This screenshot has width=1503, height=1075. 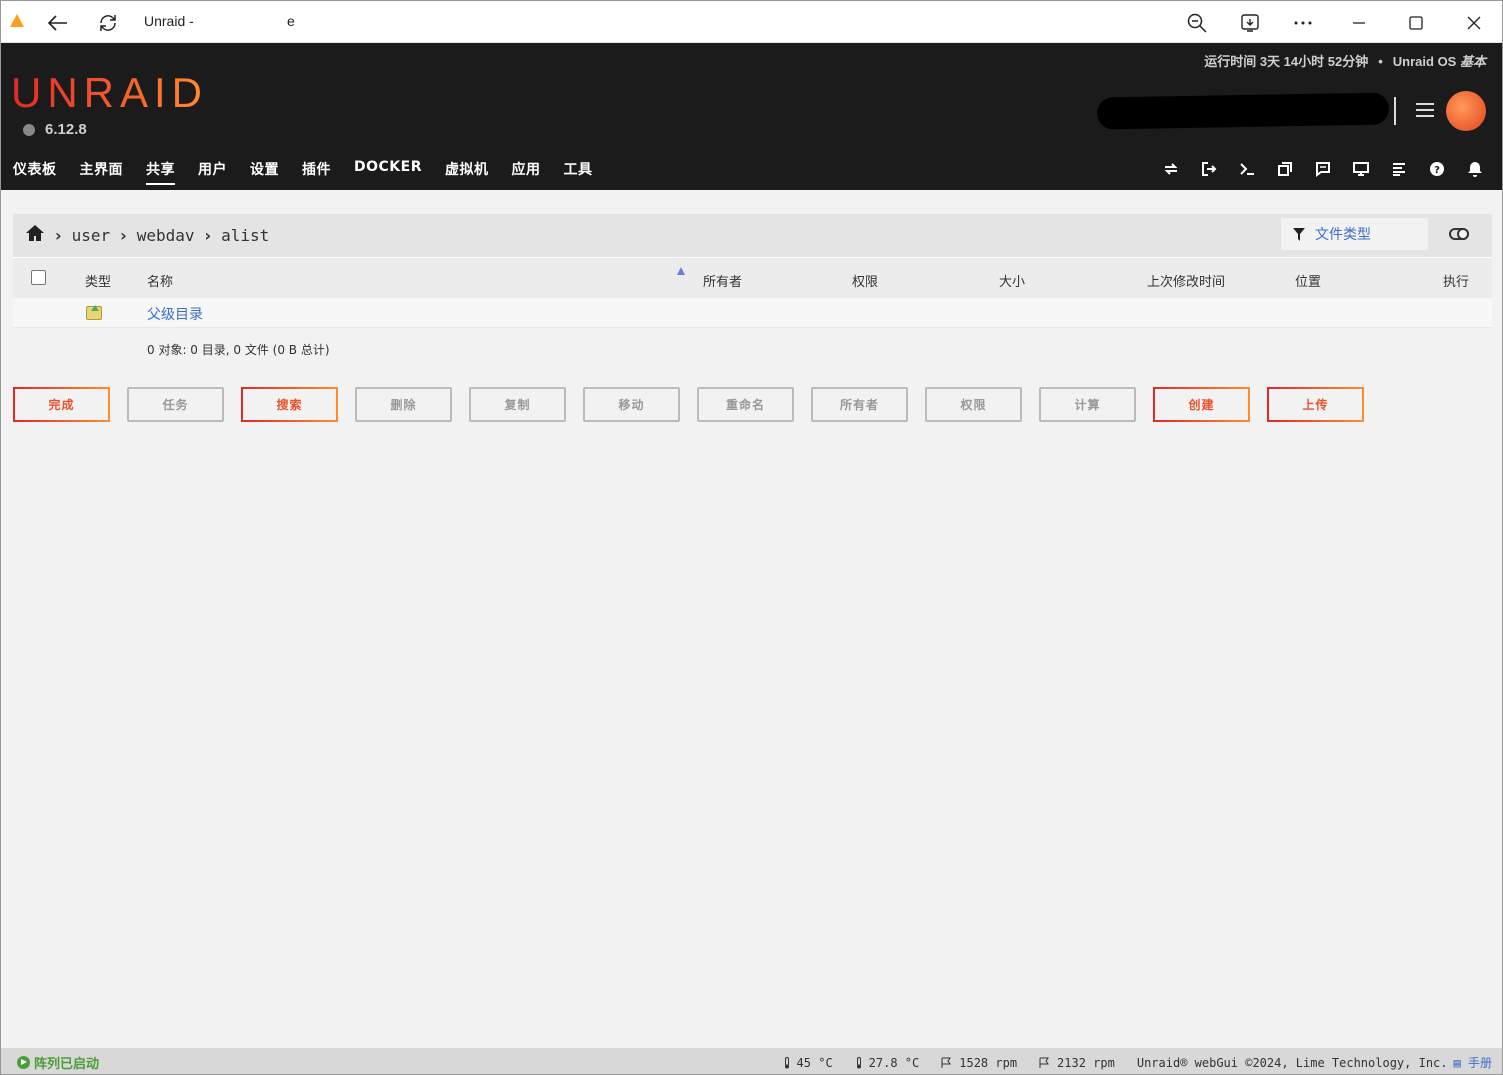 What do you see at coordinates (403, 404) in the screenshot?
I see `delete-button: 删除` at bounding box center [403, 404].